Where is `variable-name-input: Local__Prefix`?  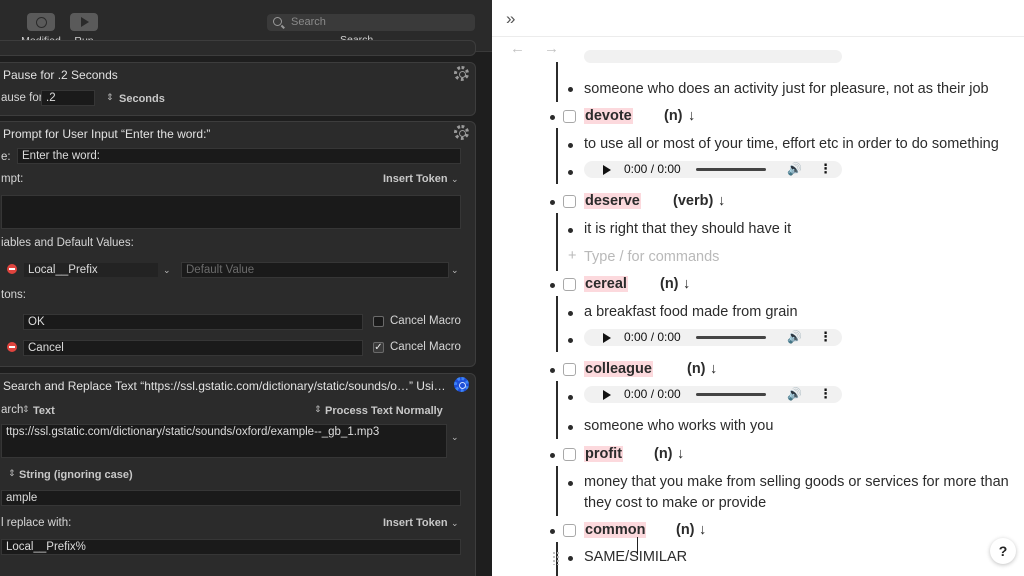 variable-name-input: Local__Prefix is located at coordinates (91, 270).